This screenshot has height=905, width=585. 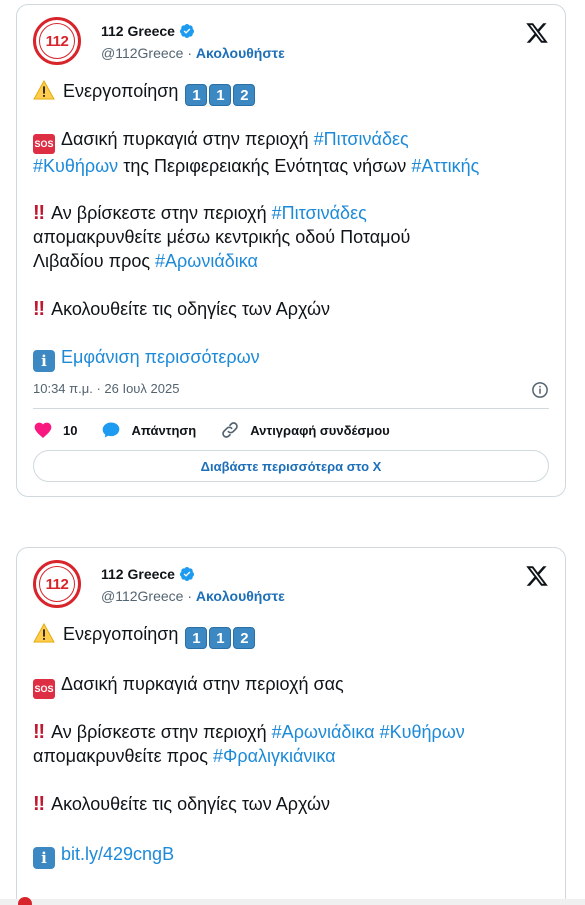 I want to click on read-more-label: Διαβάστε περισσότερα στο X, so click(x=291, y=466).